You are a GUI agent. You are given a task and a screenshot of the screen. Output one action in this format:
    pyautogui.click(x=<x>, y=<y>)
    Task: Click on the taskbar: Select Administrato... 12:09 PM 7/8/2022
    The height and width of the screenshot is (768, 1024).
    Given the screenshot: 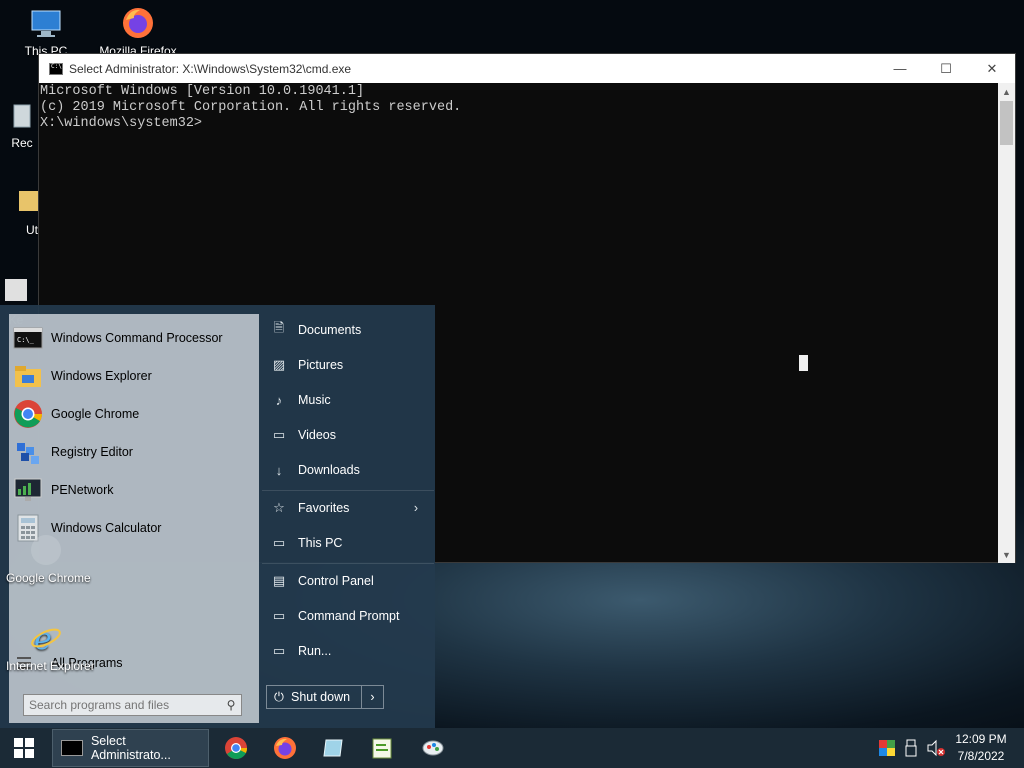 What is the action you would take?
    pyautogui.click(x=512, y=748)
    